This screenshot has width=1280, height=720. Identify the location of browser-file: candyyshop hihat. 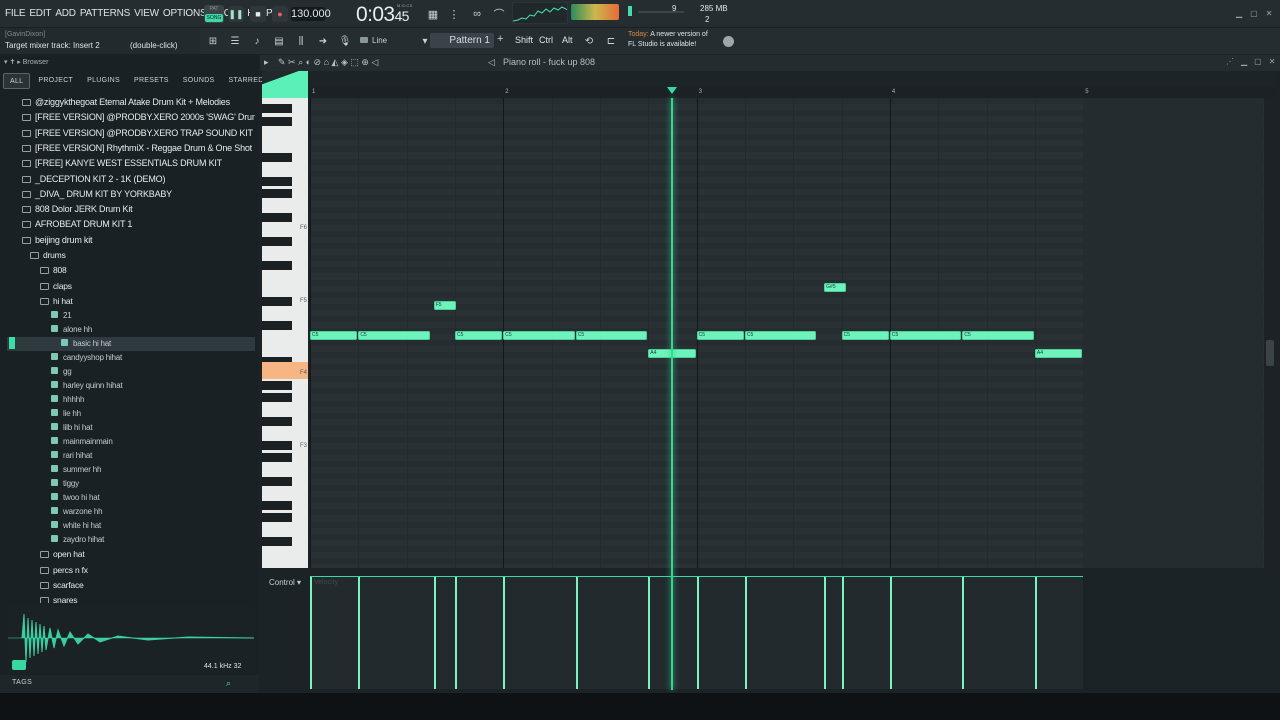
(131, 358).